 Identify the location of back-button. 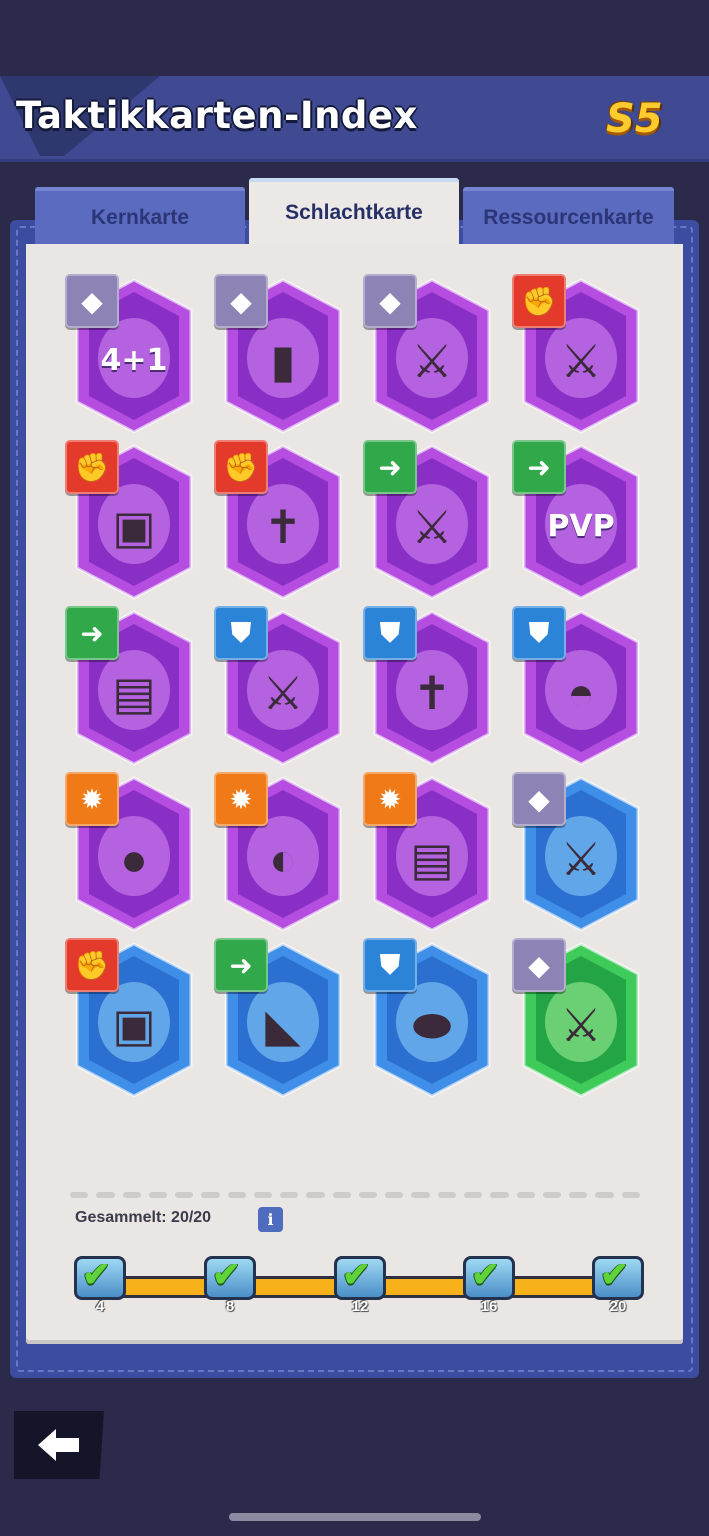
(59, 1445).